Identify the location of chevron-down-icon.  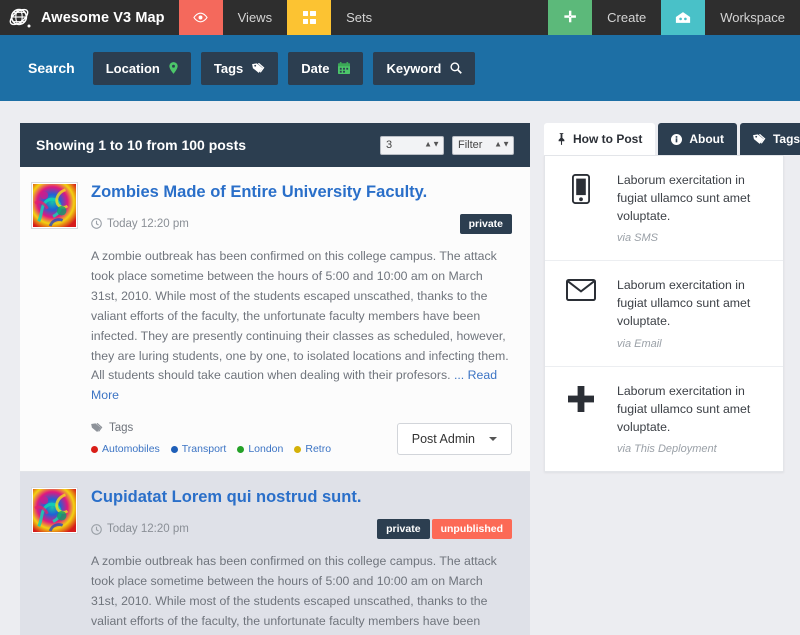
(493, 439).